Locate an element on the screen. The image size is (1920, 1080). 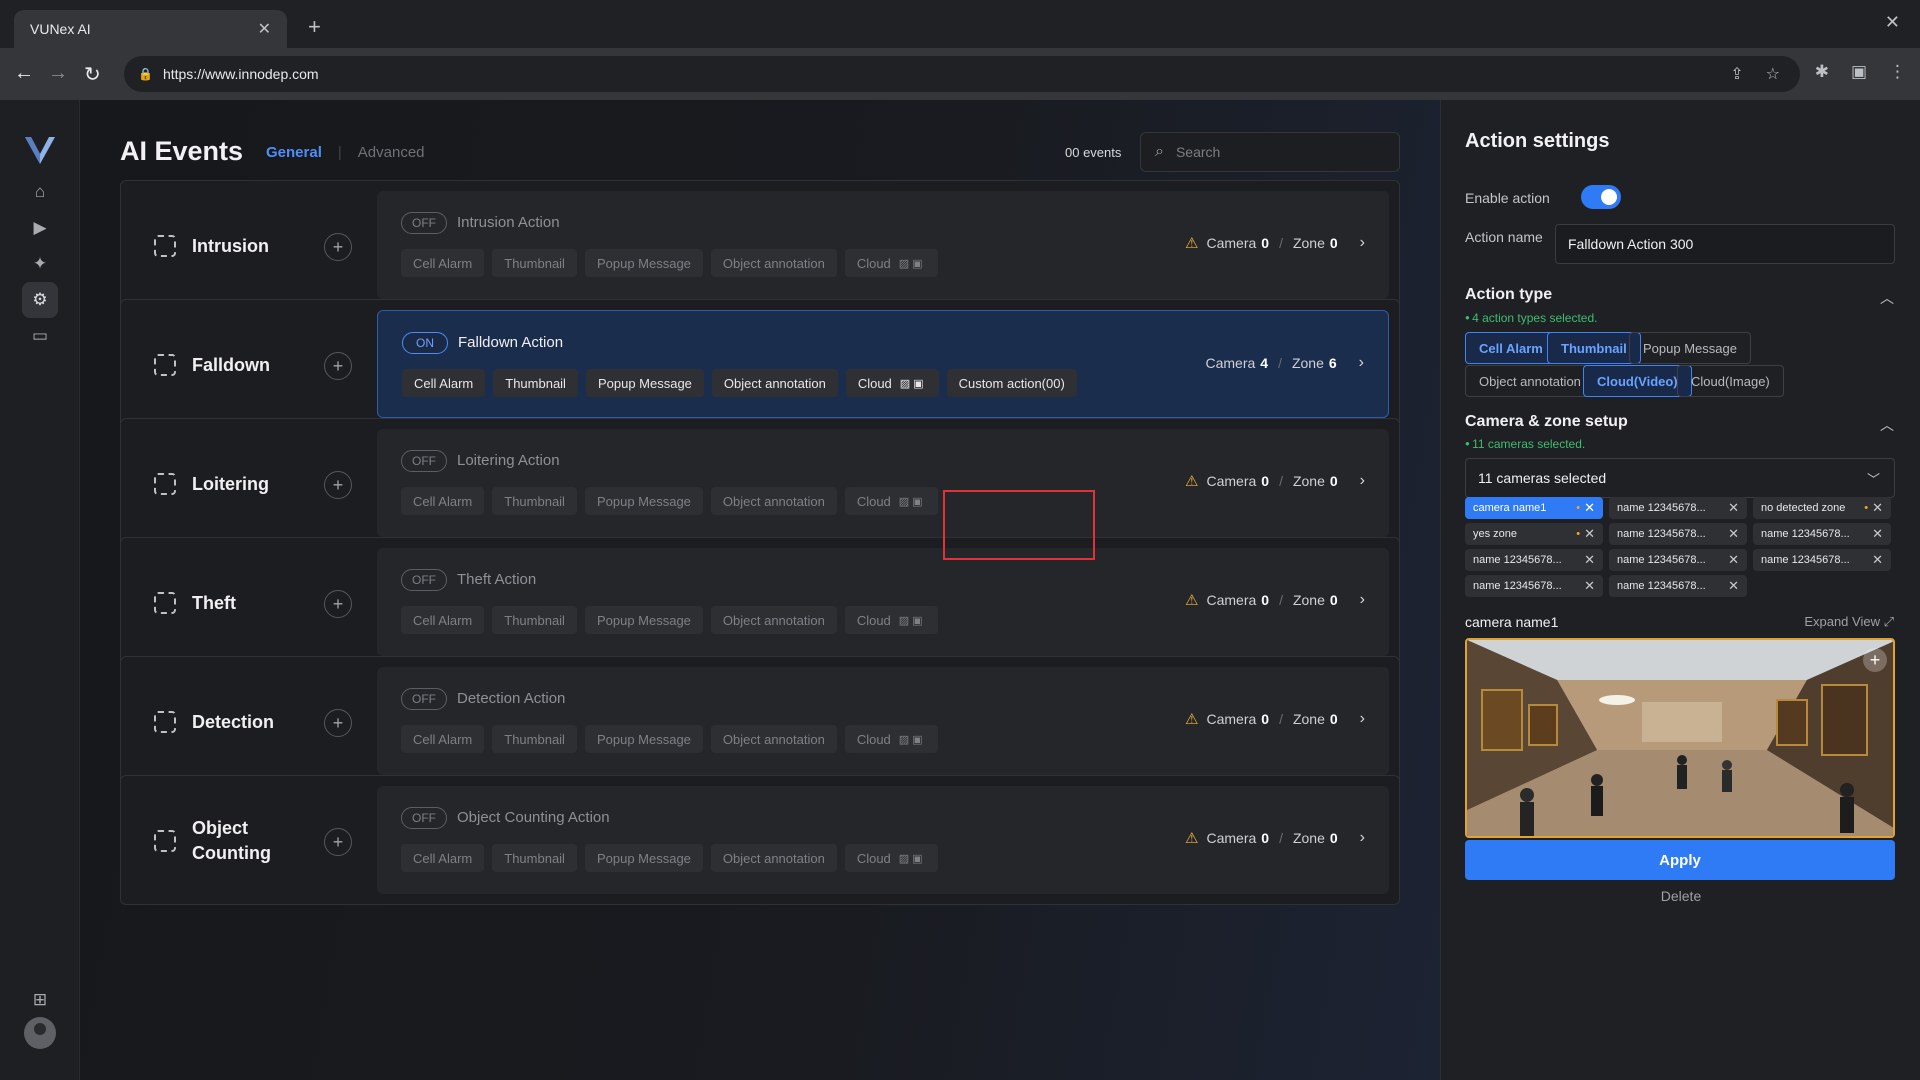
action-type-option: Cloud(Video) is located at coordinates (1637, 381).